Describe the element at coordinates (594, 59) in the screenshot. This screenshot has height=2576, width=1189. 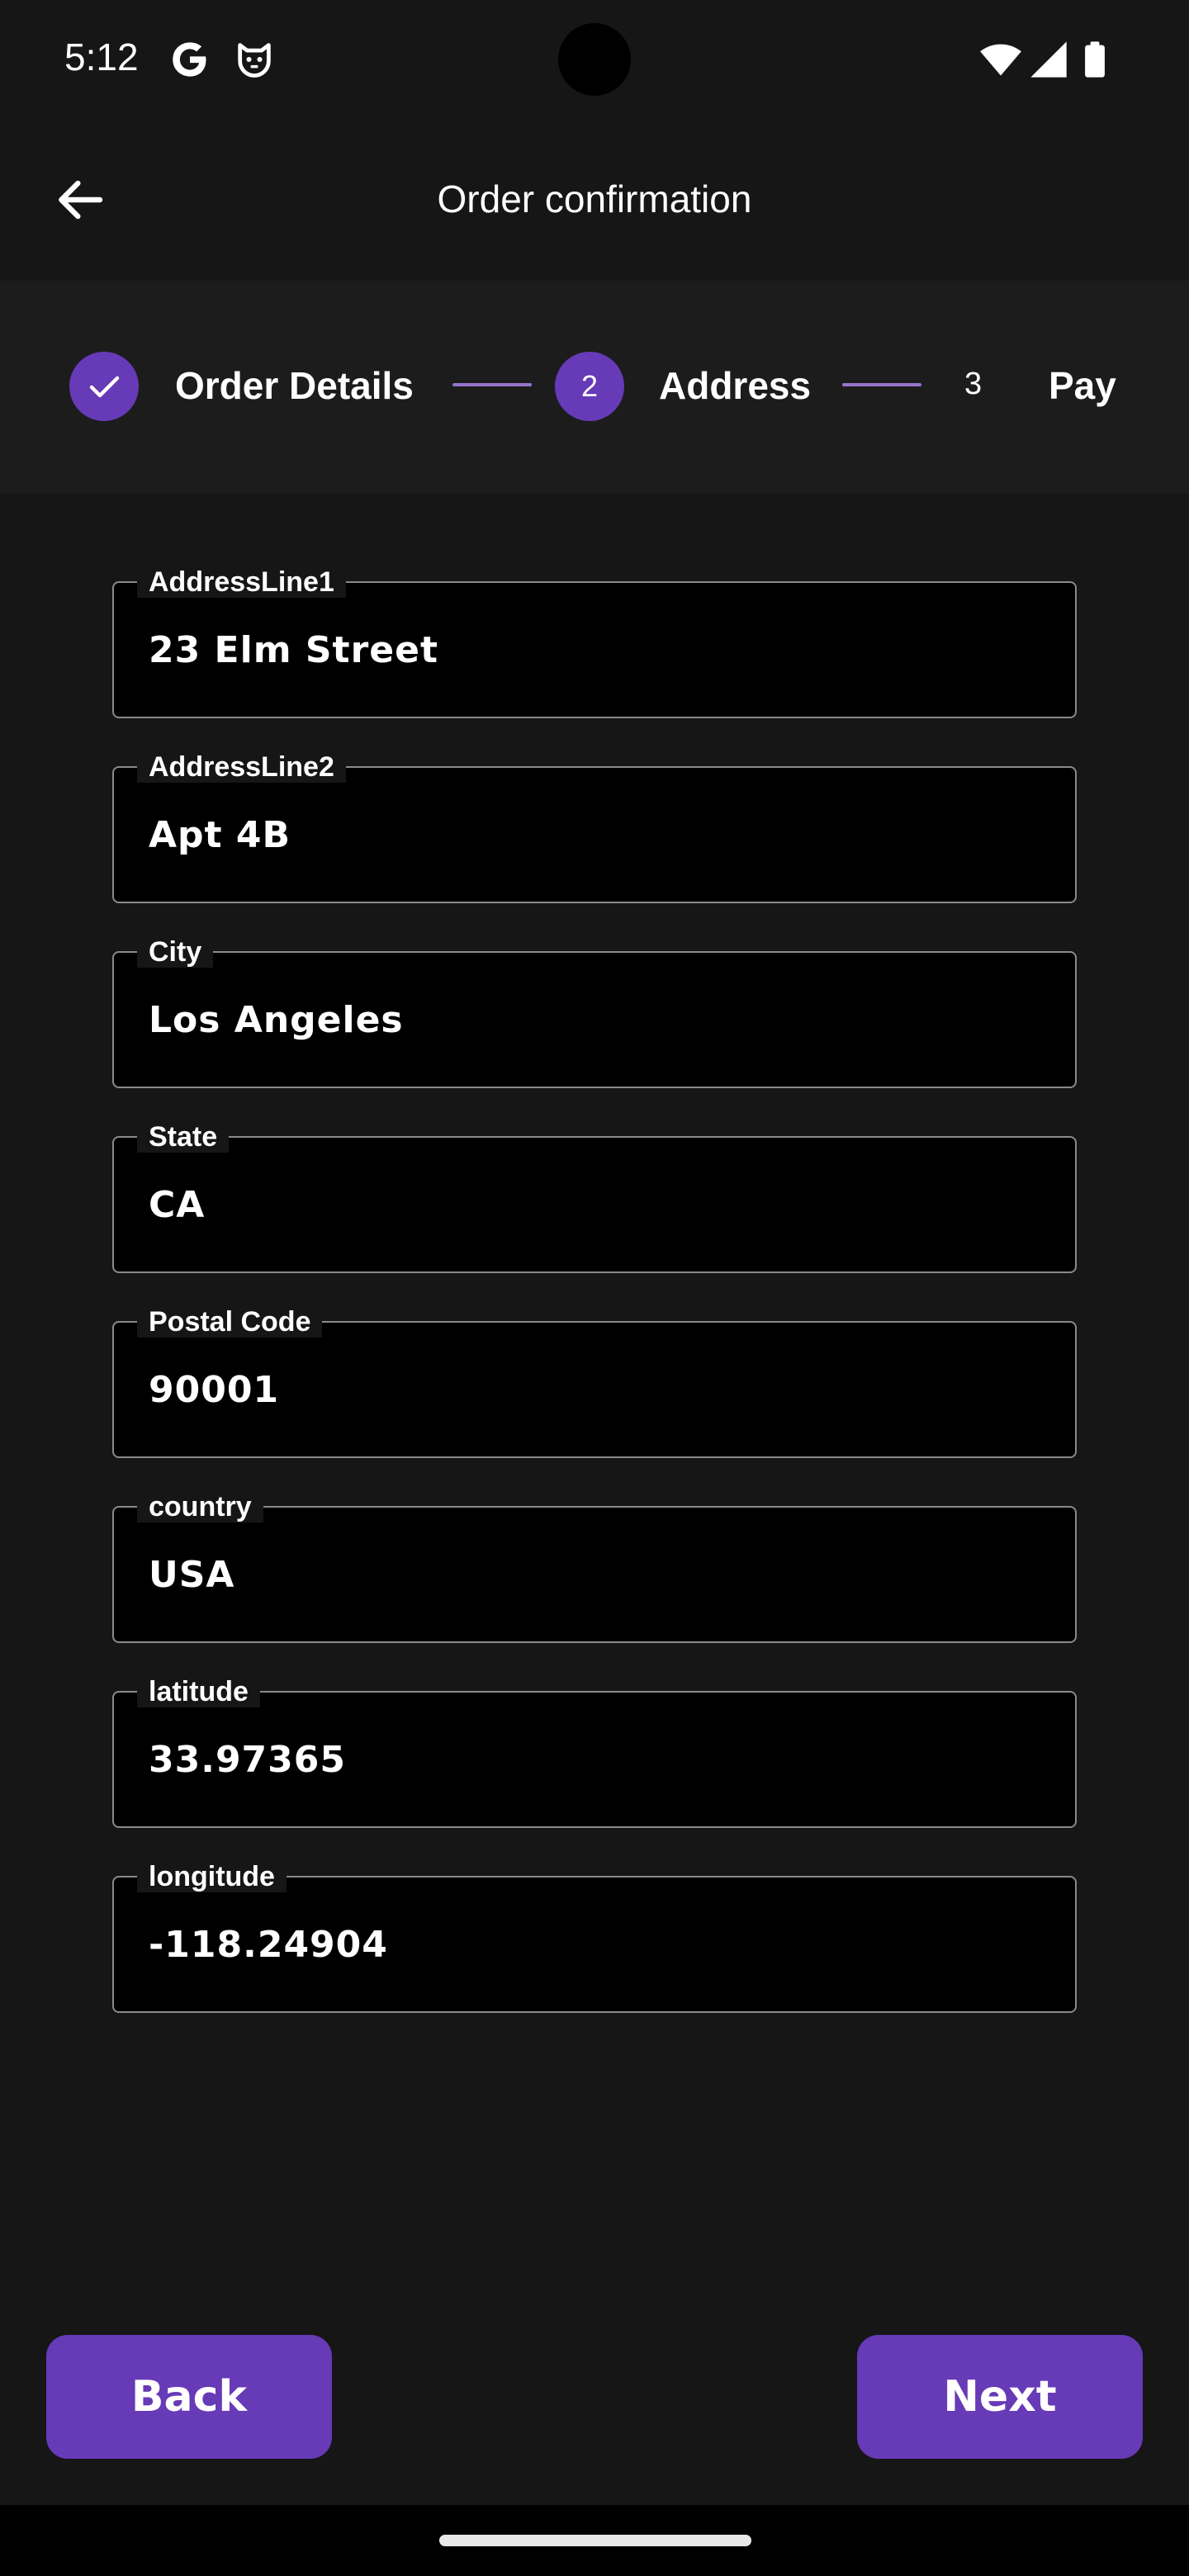
I see `camera-cutout` at that location.